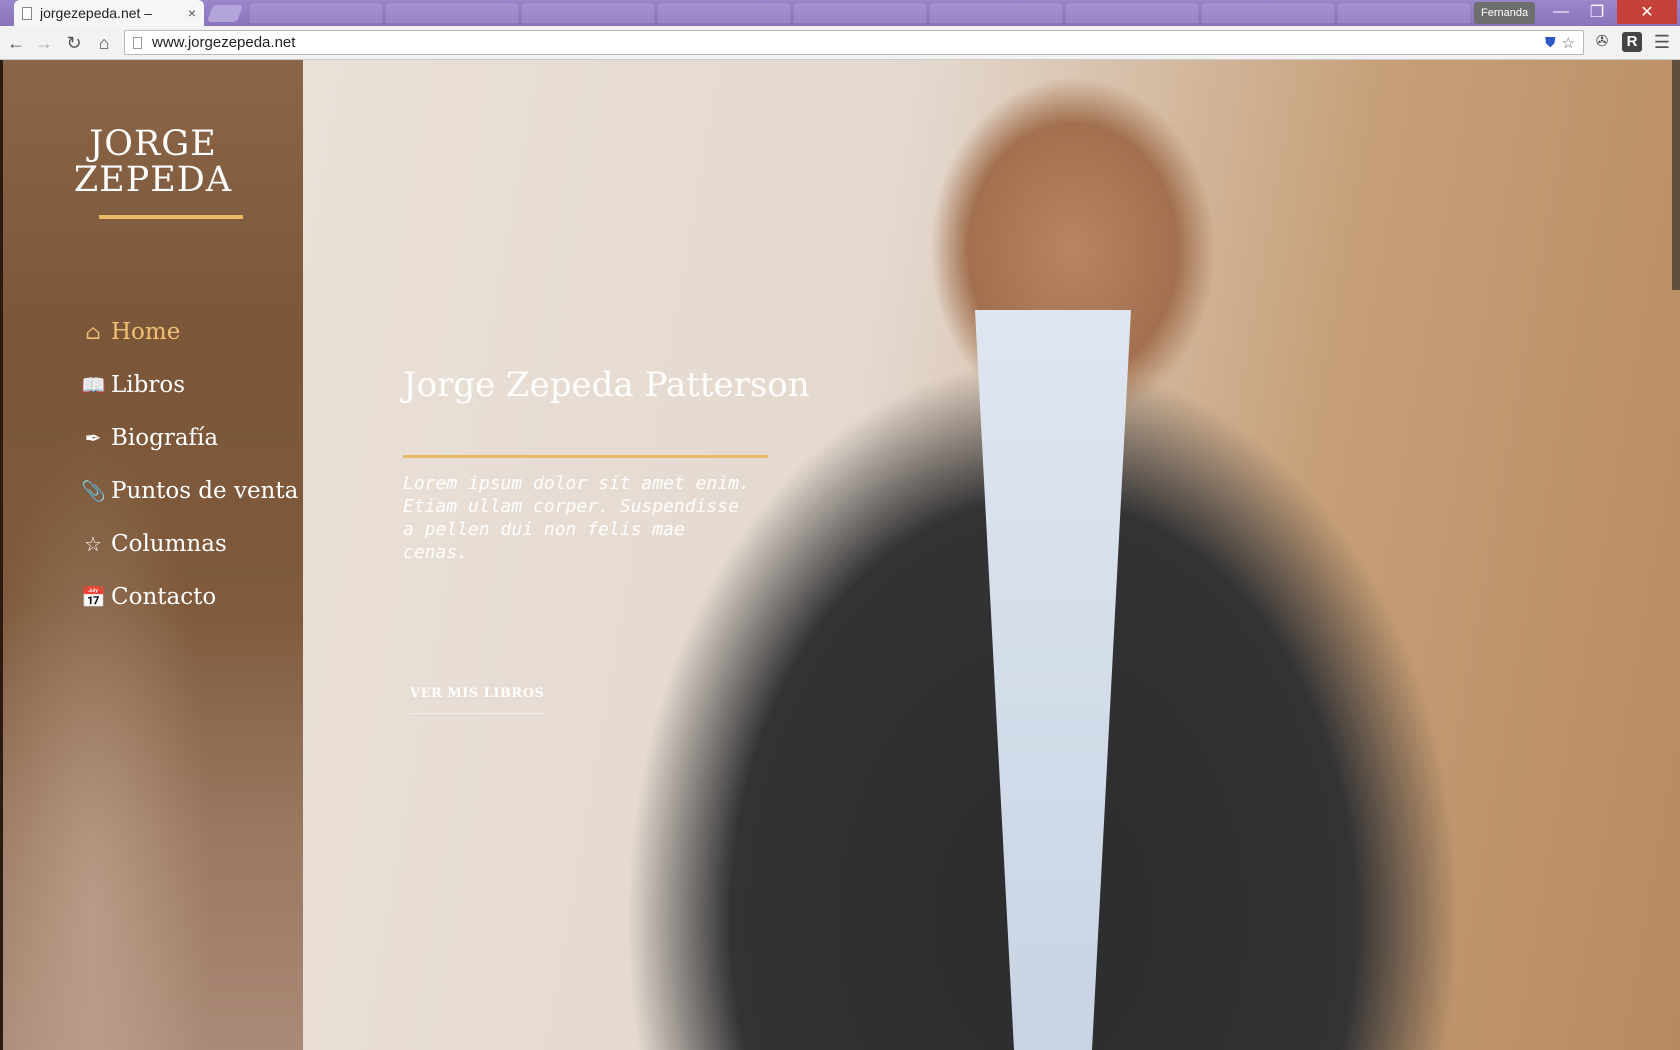 This screenshot has height=1050, width=1680. Describe the element at coordinates (93, 384) in the screenshot. I see `book-icon: 📖` at that location.